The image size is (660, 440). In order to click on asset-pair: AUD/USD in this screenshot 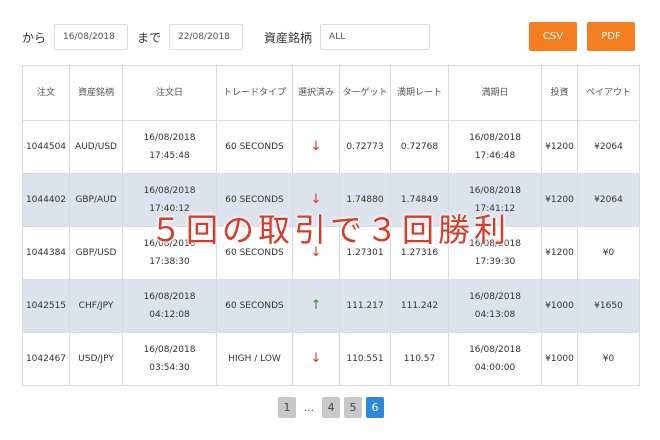, I will do `click(96, 147)`.